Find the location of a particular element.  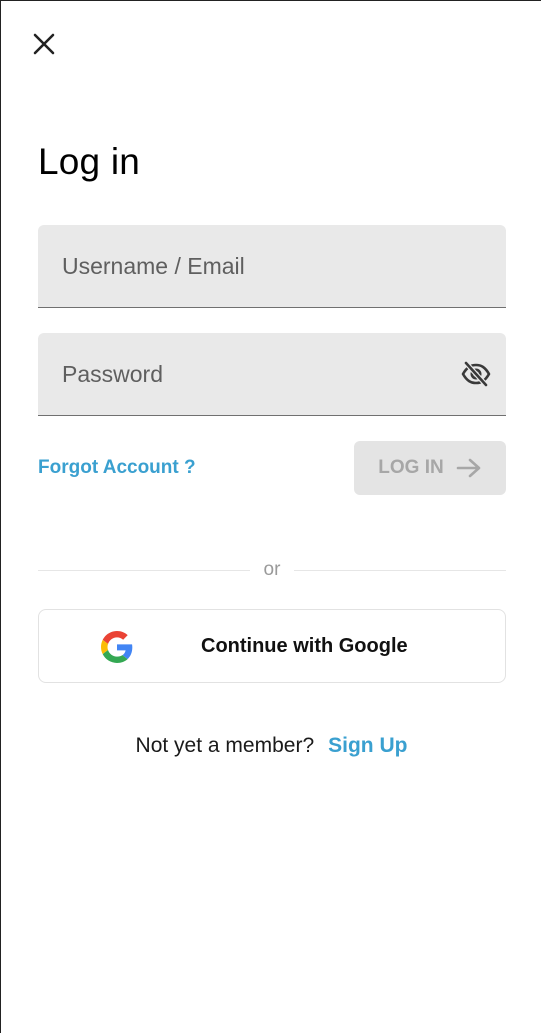

signup-row: Not yet a member? Sign Up is located at coordinates (271, 746).